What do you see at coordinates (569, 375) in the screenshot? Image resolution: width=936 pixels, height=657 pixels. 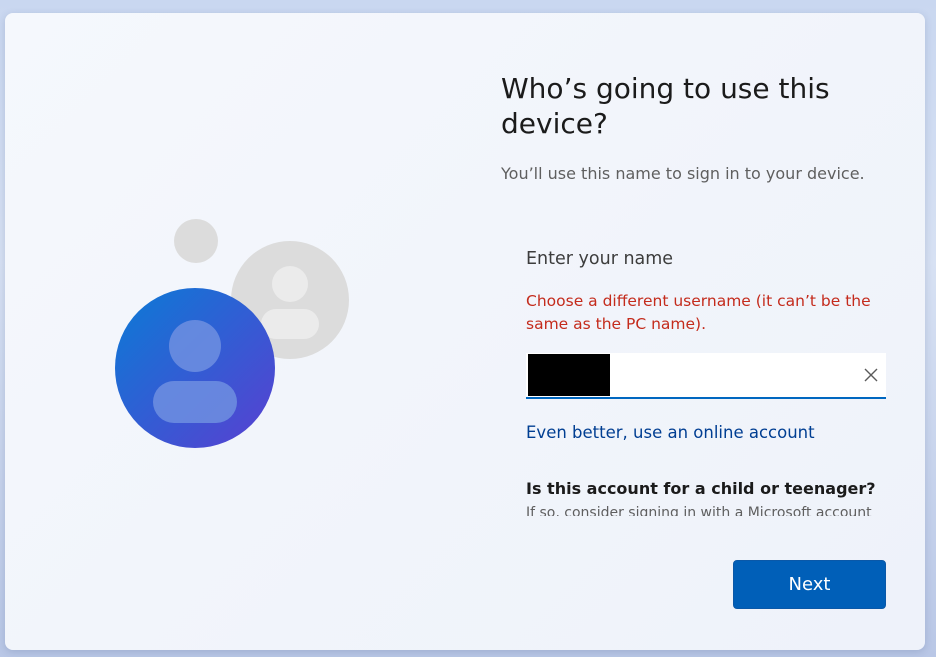 I see `name-input-value` at bounding box center [569, 375].